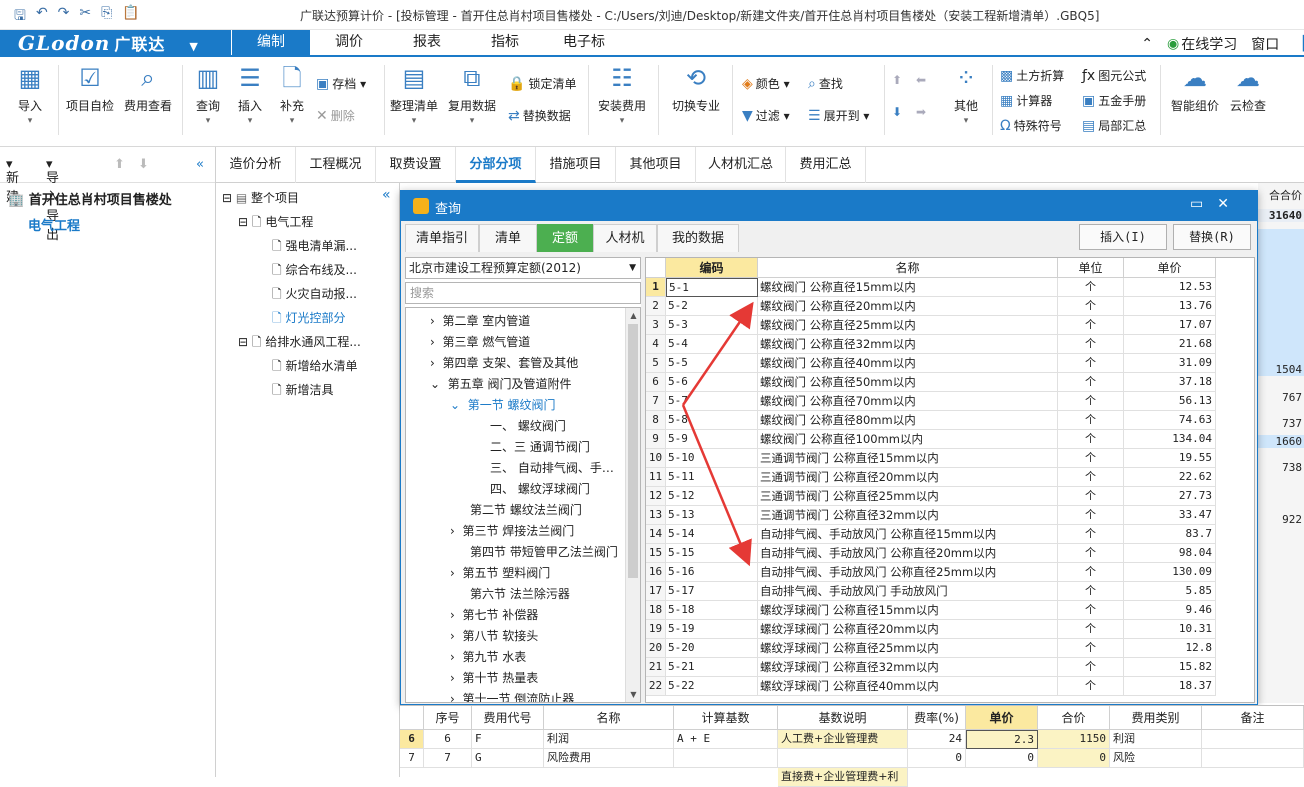 This screenshot has width=1304, height=787. Describe the element at coordinates (838, 115) in the screenshot. I see `expand-to-button: ☰ 展开到 ▾` at that location.